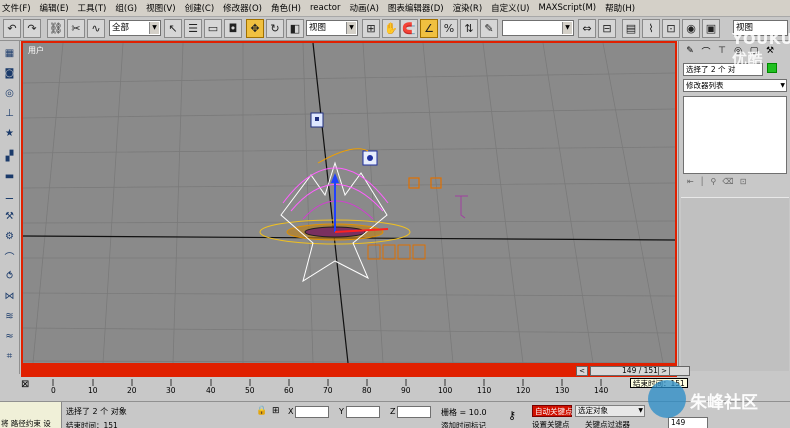 The height and width of the screenshot is (428, 790). Describe the element at coordinates (12, 28) in the screenshot. I see `undo-icon: ↶` at that location.